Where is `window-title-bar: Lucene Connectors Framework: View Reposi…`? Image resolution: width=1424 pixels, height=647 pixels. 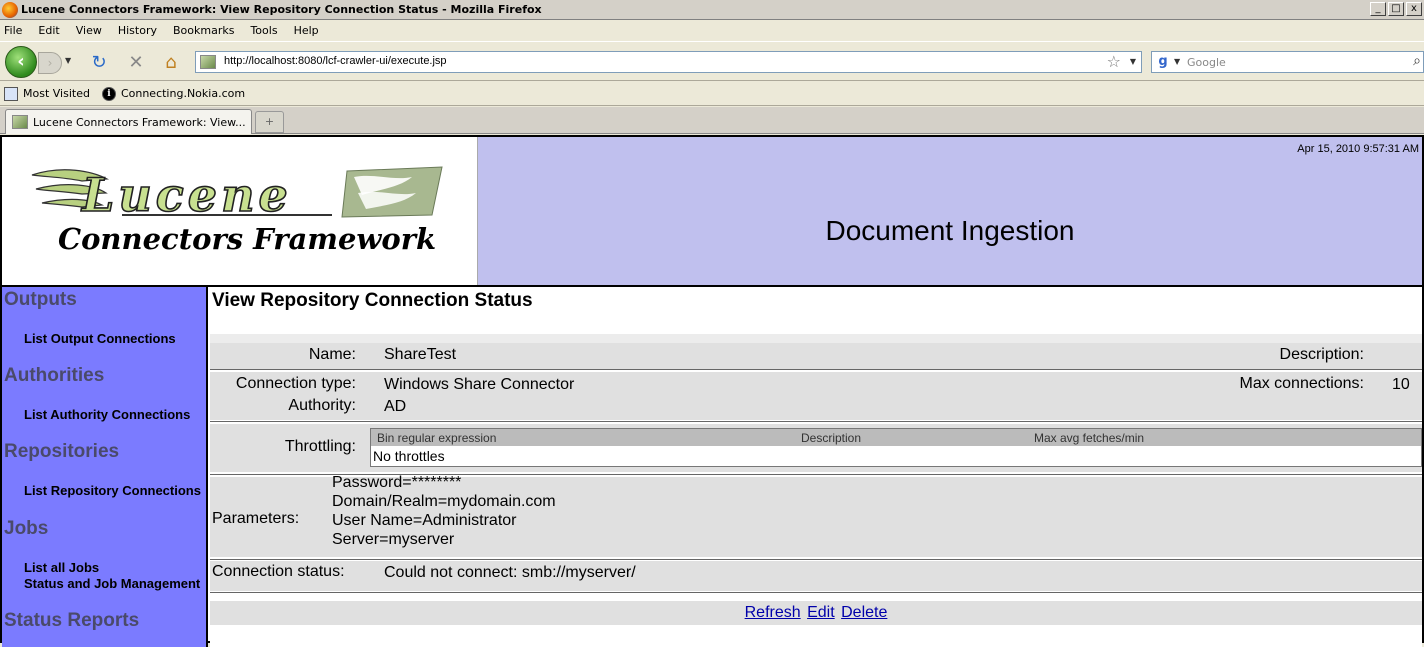 window-title-bar: Lucene Connectors Framework: View Reposi… is located at coordinates (712, 10).